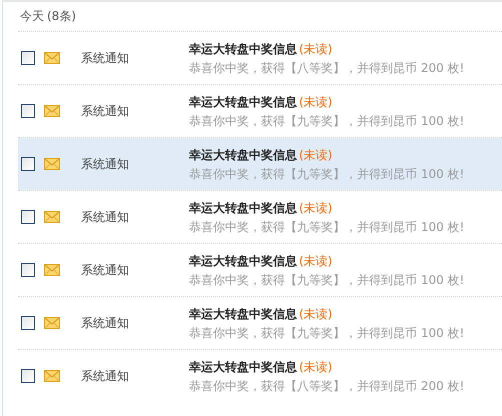 This screenshot has width=502, height=416. Describe the element at coordinates (32, 16) in the screenshot. I see `group-label: 今天` at that location.